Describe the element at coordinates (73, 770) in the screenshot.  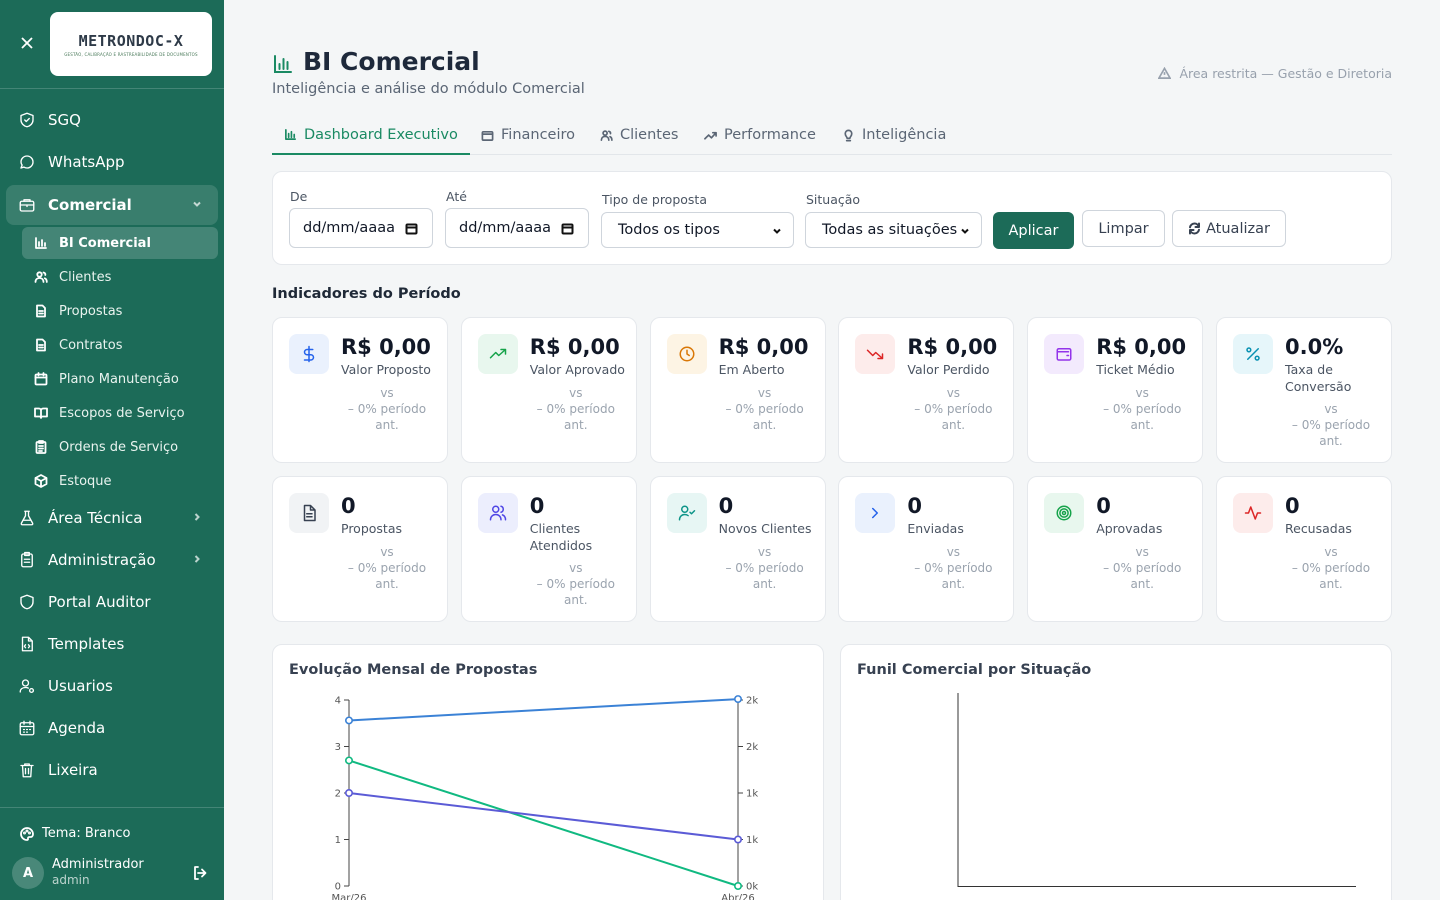
I see `sidebar-item-label: Lixeira` at that location.